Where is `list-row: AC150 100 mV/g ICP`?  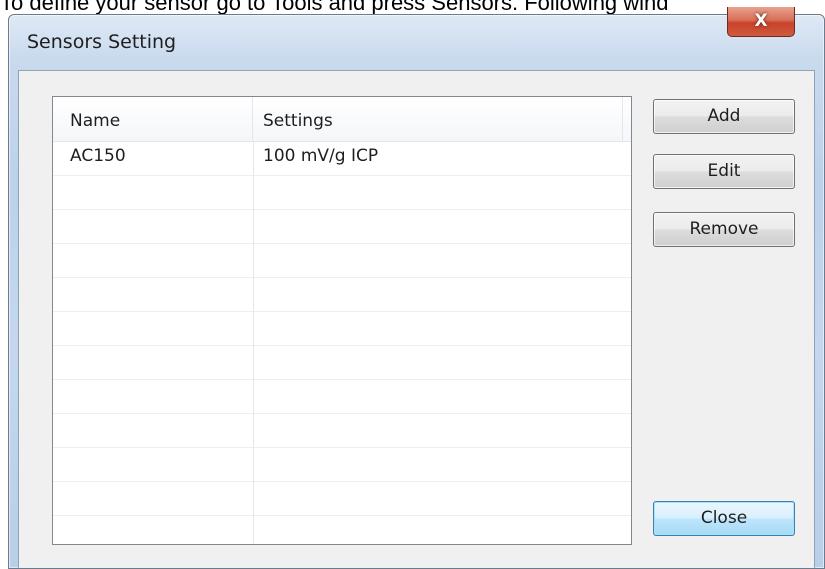
list-row: AC150 100 mV/g ICP is located at coordinates (342, 158).